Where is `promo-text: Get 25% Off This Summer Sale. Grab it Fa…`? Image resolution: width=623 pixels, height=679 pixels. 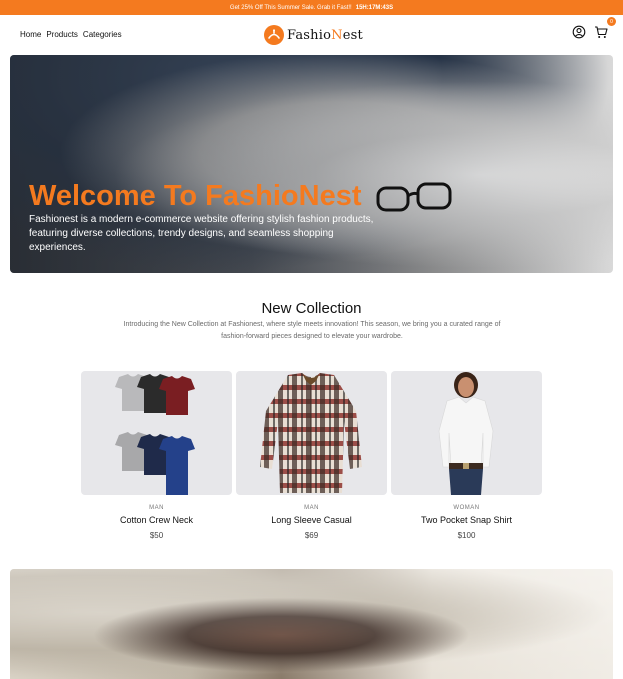
promo-text: Get 25% Off This Summer Sale. Grab it Fa… is located at coordinates (290, 7).